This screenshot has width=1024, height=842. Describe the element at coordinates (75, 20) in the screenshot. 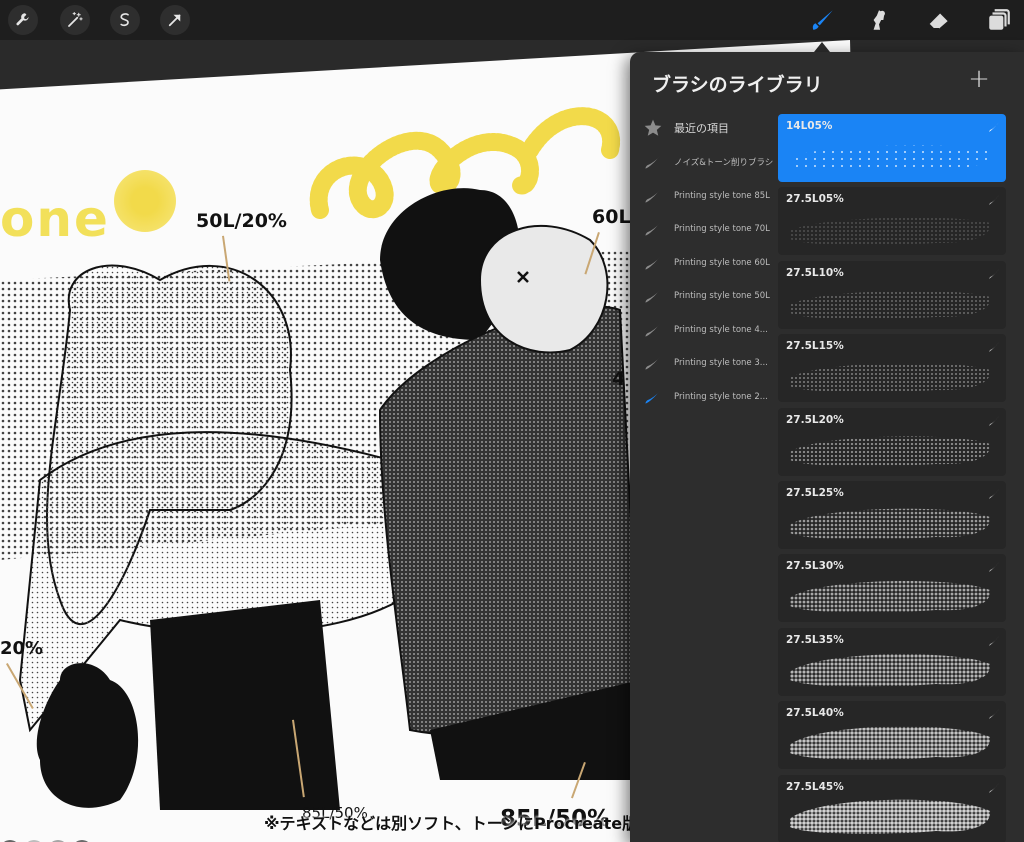

I see `magic-wand-icon` at that location.